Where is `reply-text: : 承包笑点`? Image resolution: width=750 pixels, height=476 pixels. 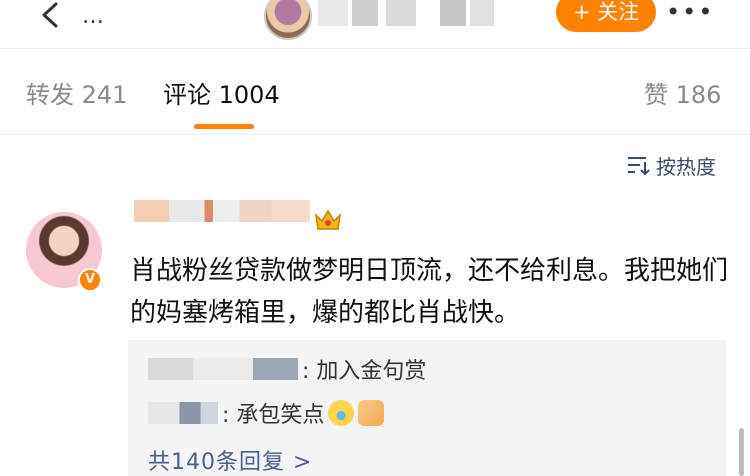 reply-text: : 承包笑点 is located at coordinates (273, 415).